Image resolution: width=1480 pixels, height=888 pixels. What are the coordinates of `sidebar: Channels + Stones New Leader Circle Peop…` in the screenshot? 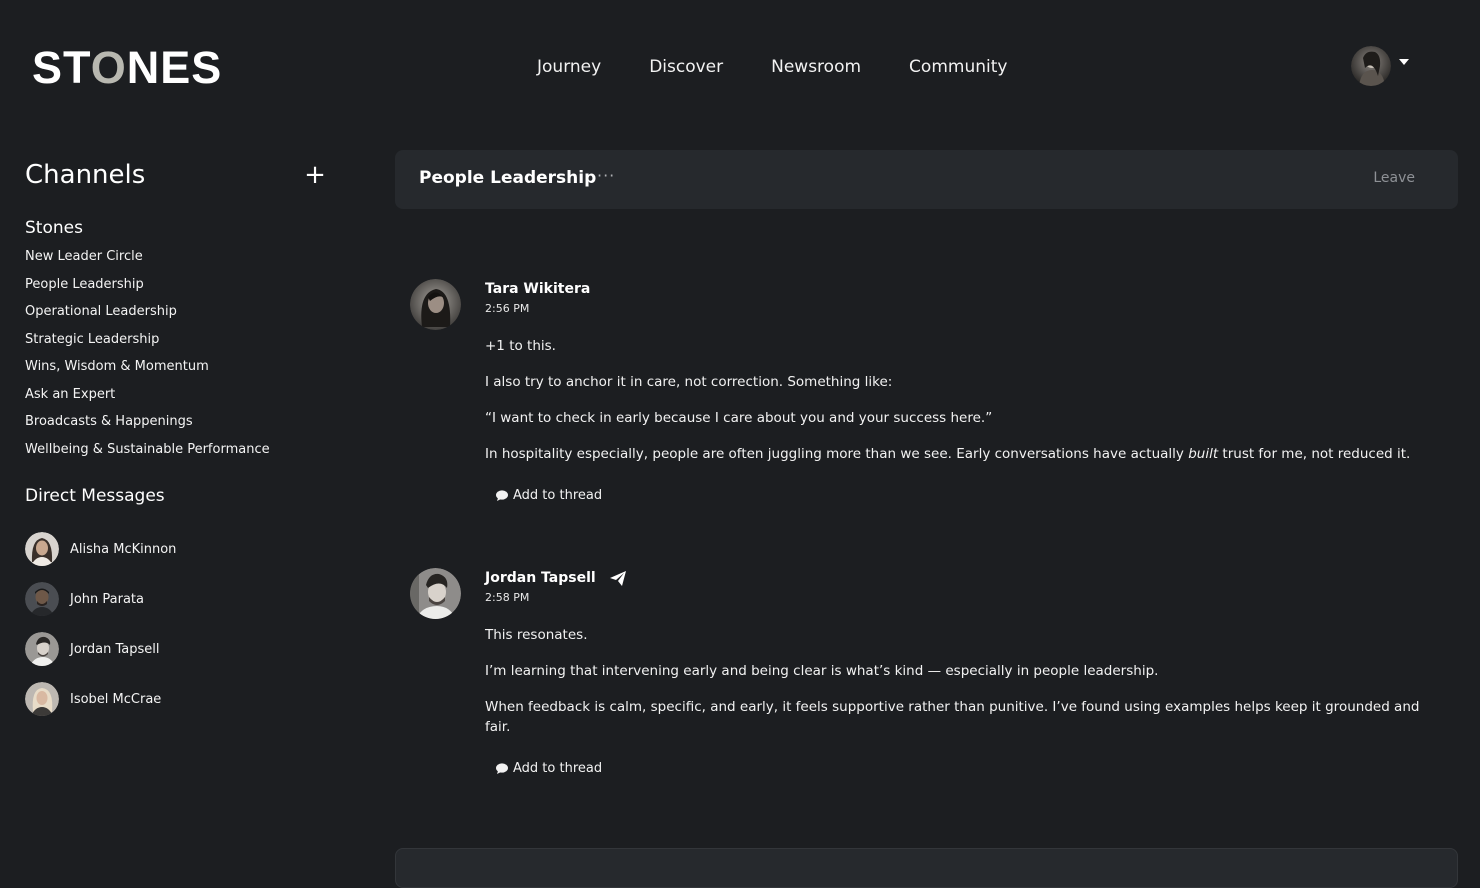 It's located at (180, 439).